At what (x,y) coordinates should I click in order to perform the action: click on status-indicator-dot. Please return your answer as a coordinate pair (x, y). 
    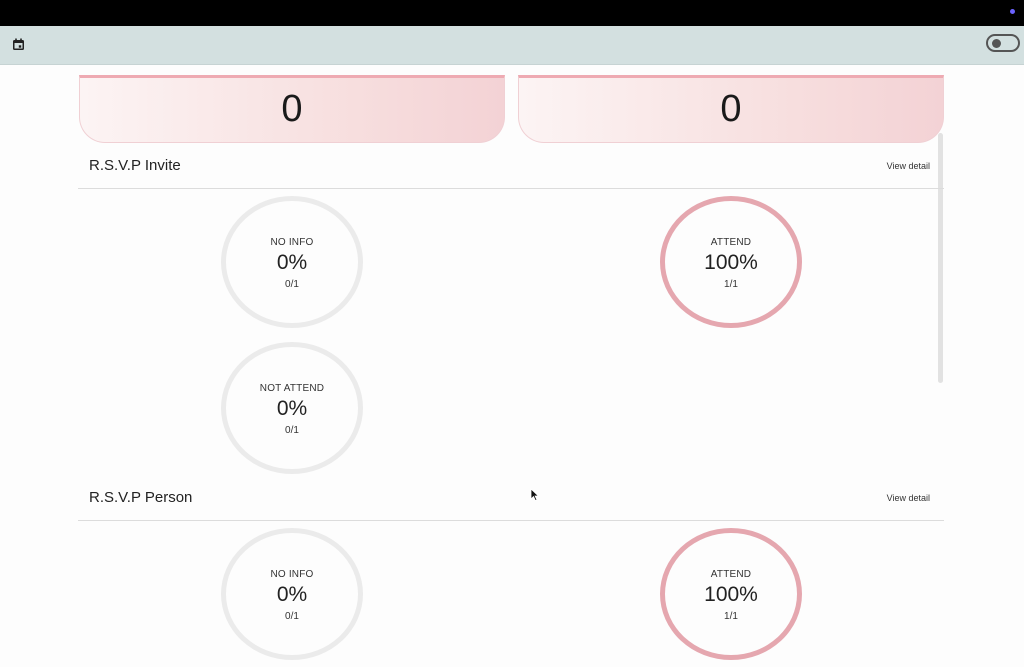
    Looking at the image, I should click on (1012, 11).